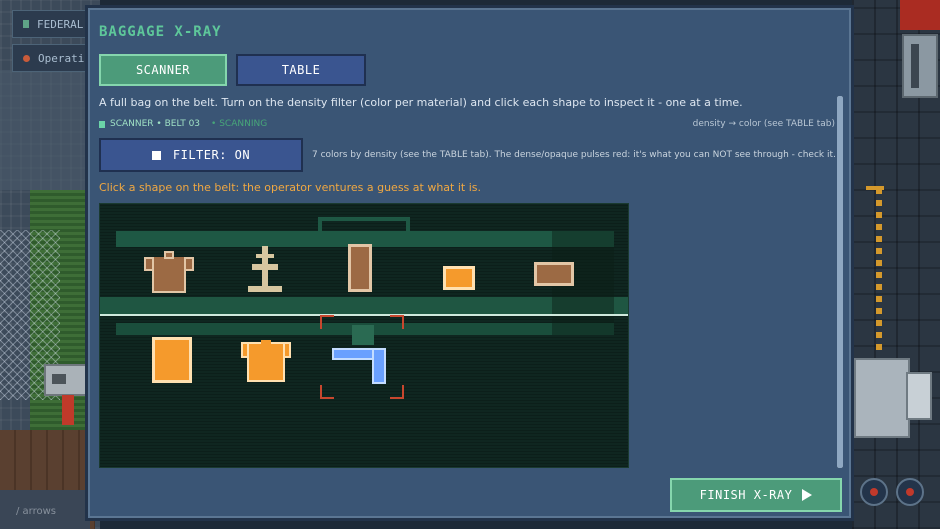  I want to click on bag-item-small-box, so click(459, 278).